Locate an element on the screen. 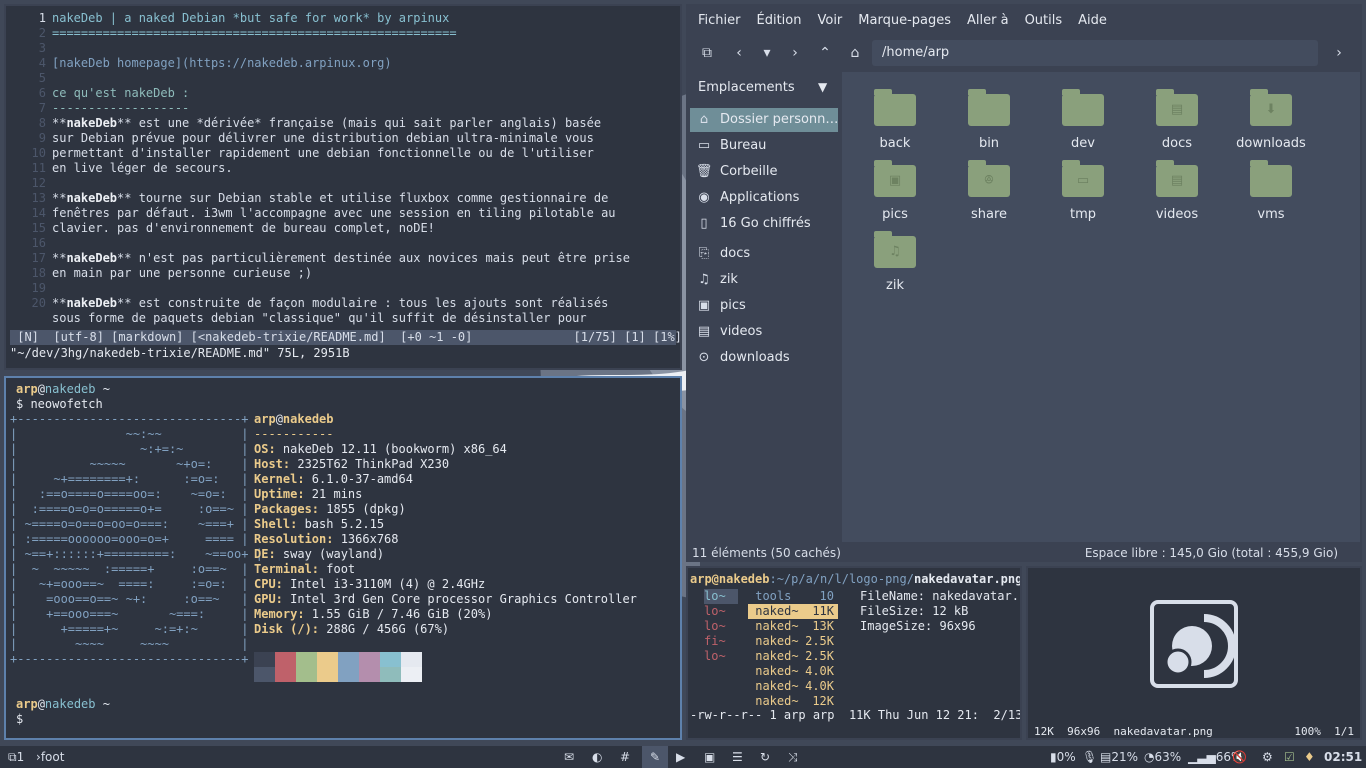 The image size is (1366, 768). line-number: 8 is located at coordinates (42, 123).